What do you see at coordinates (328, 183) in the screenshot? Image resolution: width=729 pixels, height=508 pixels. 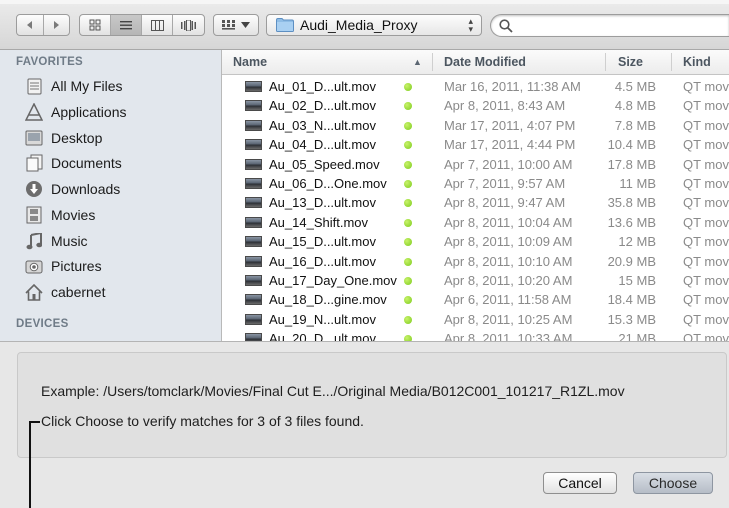 I see `file-name: Au_06_D...One.mov` at bounding box center [328, 183].